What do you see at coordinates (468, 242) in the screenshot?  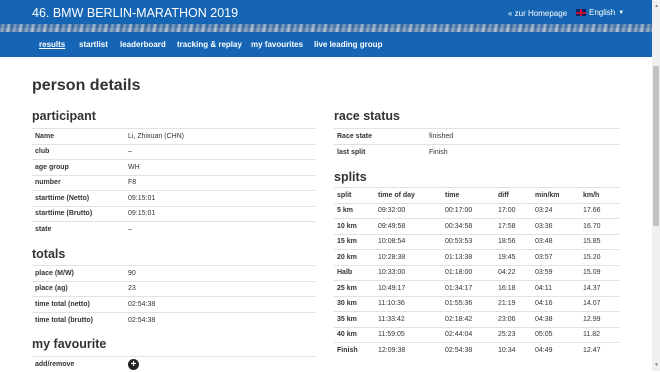 I see `splits-cell: 00:53:53` at bounding box center [468, 242].